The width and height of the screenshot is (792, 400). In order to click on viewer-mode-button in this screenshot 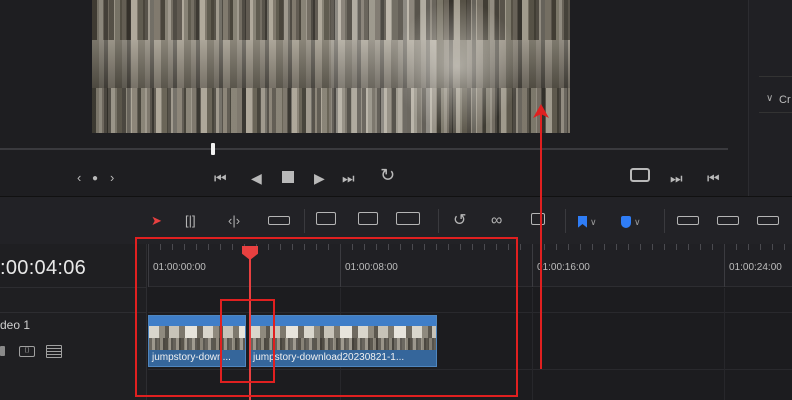, I will do `click(640, 175)`.